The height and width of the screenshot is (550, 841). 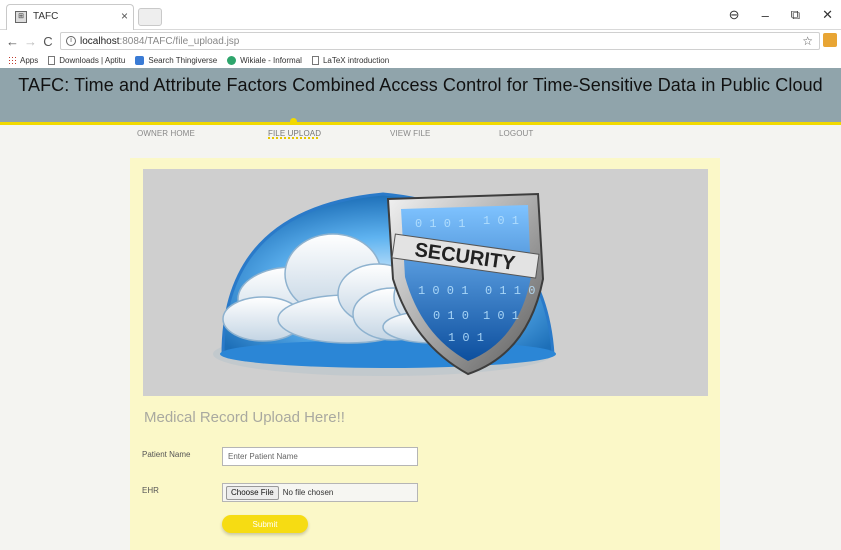 I want to click on address-bar: i localhost:8084/TAFC/file_upload.jsp ☆, so click(x=440, y=41).